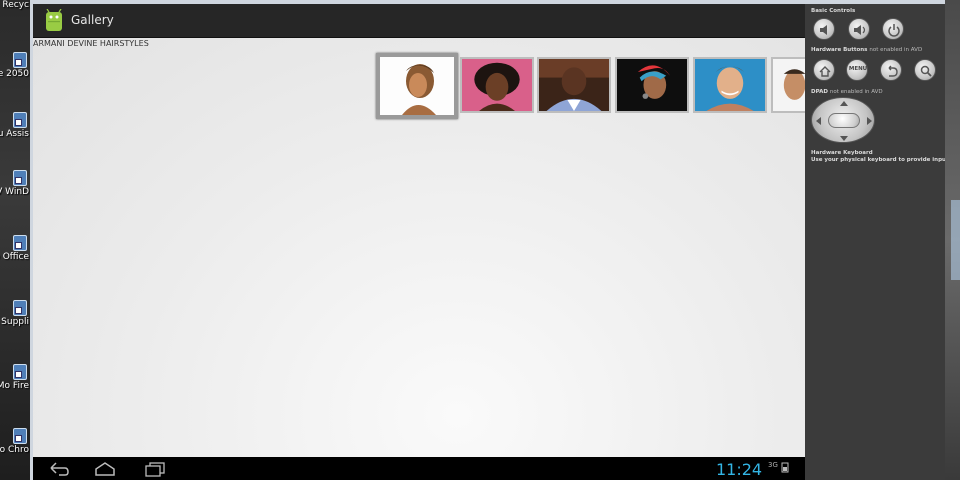  Describe the element at coordinates (15, 330) in the screenshot. I see `desktop-icon-shop-supplies: Shop Suppli` at that location.